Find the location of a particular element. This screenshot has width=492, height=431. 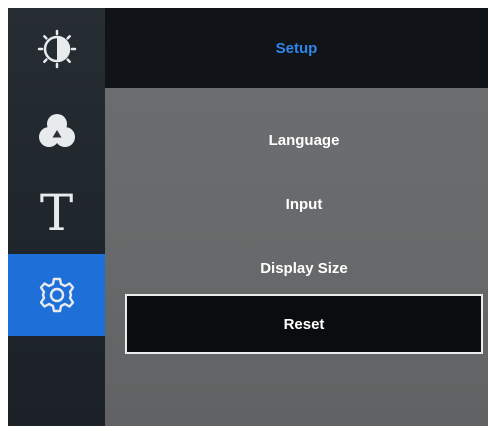

menu-header: Setup is located at coordinates (296, 48).